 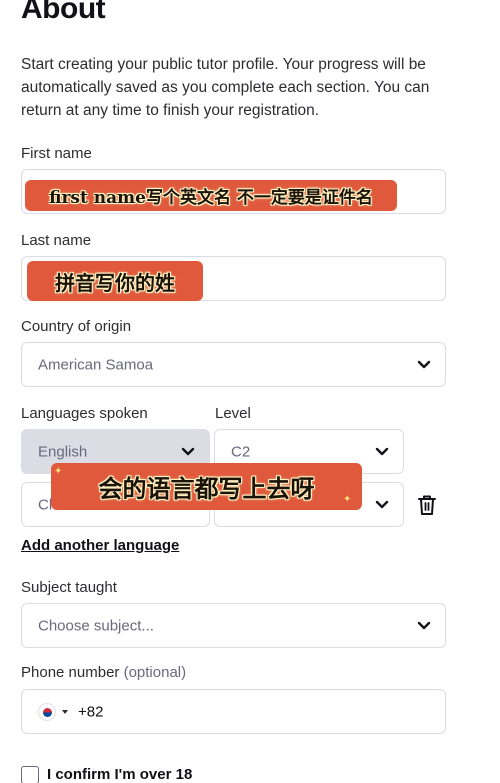 What do you see at coordinates (30, 774) in the screenshot?
I see `age-confirm-checkbox` at bounding box center [30, 774].